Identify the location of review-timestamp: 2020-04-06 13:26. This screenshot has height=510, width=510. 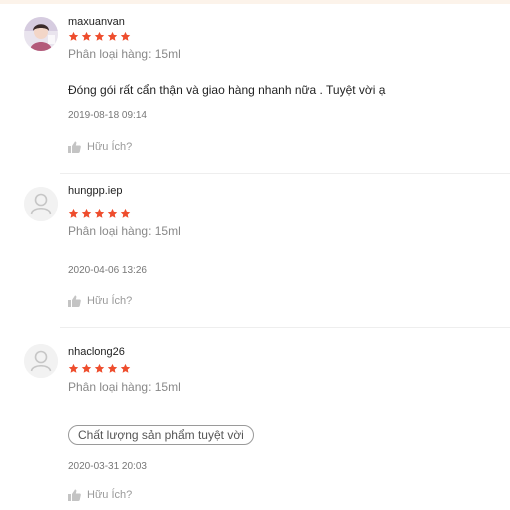
(107, 270).